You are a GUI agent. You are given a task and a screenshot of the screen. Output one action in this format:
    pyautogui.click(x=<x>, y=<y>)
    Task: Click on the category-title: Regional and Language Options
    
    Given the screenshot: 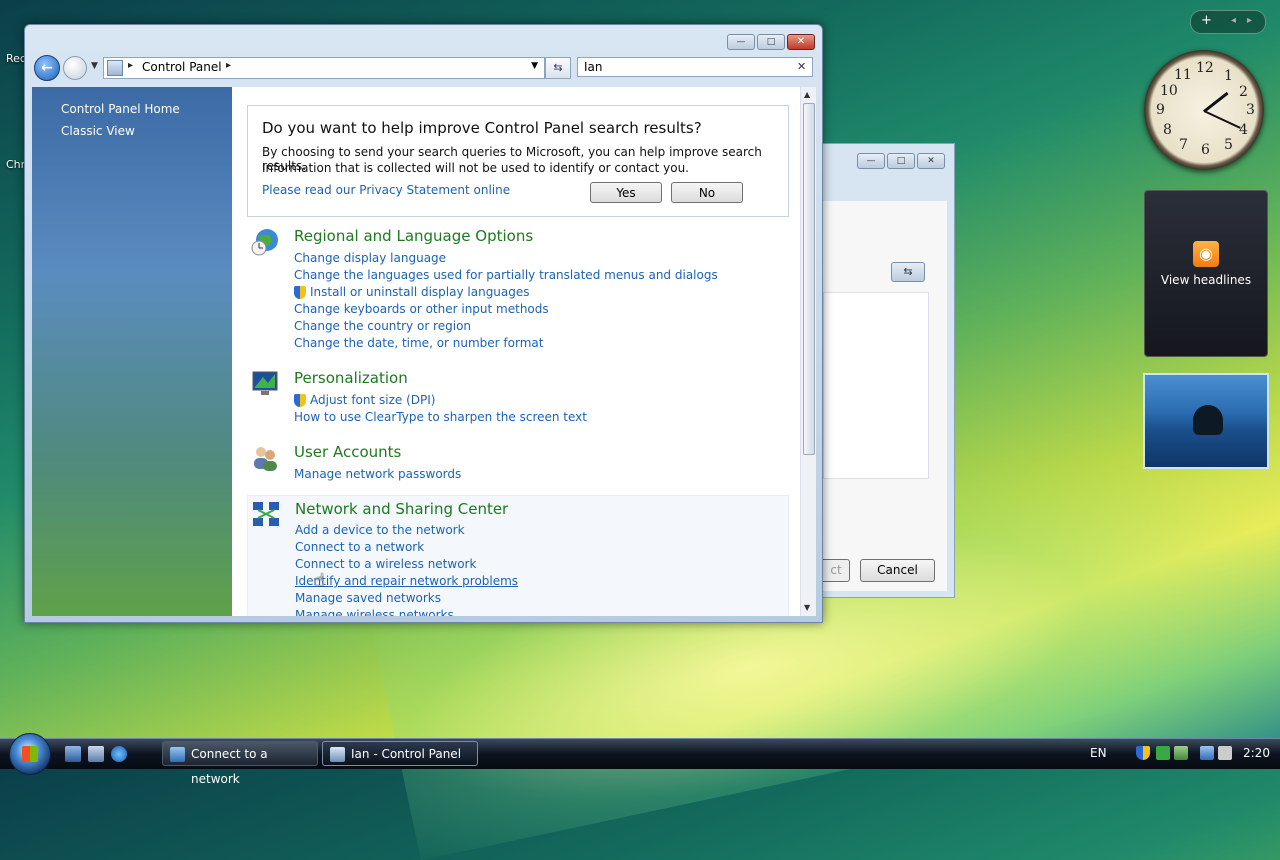 What is the action you would take?
    pyautogui.click(x=413, y=236)
    